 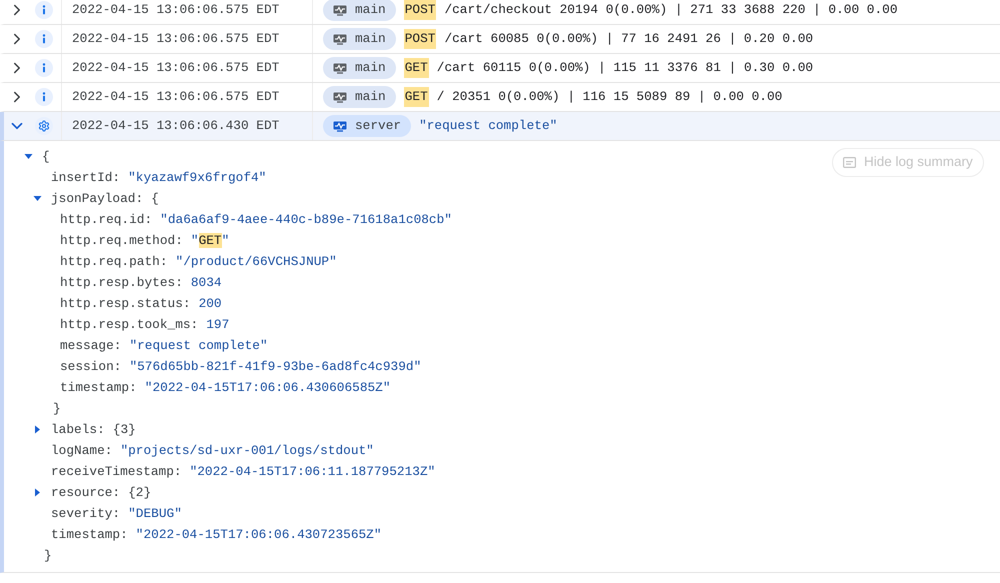 What do you see at coordinates (197, 177) in the screenshot?
I see `field-value: "kyazawf9x6frgof4"` at bounding box center [197, 177].